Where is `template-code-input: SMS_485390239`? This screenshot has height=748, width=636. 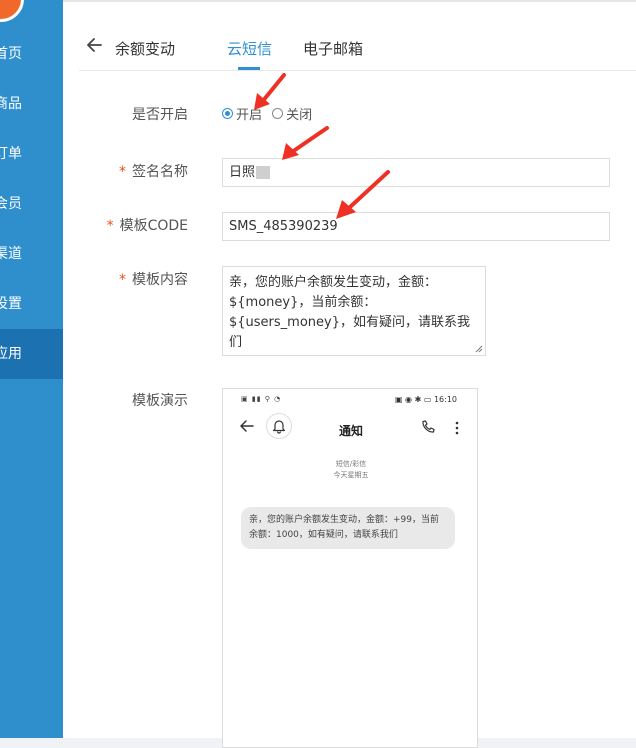 template-code-input: SMS_485390239 is located at coordinates (416, 226).